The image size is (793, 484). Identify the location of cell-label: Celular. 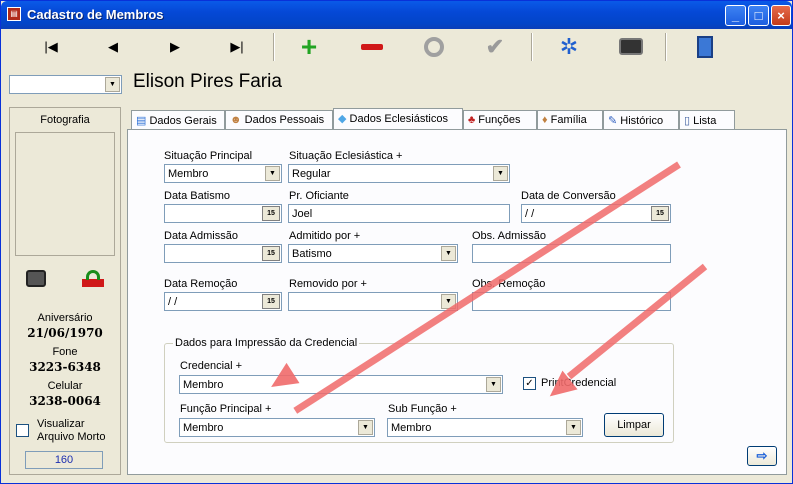
(65, 386).